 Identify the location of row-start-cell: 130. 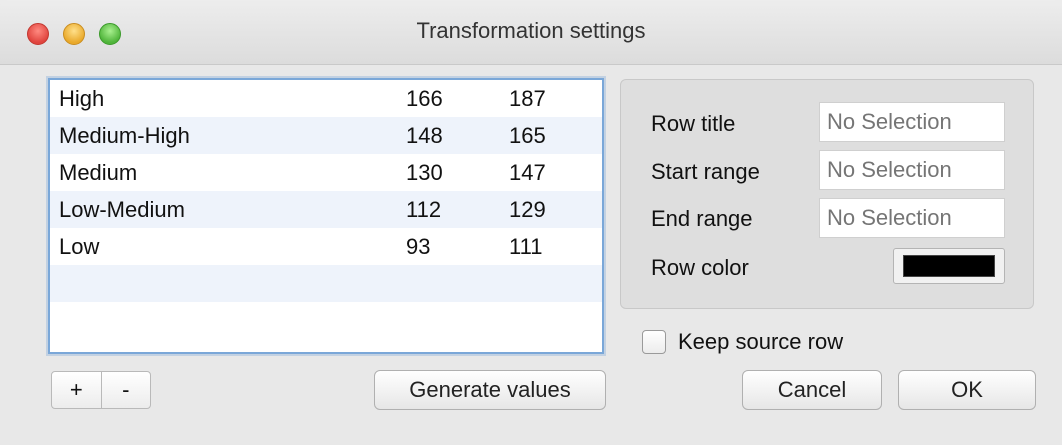
(424, 172).